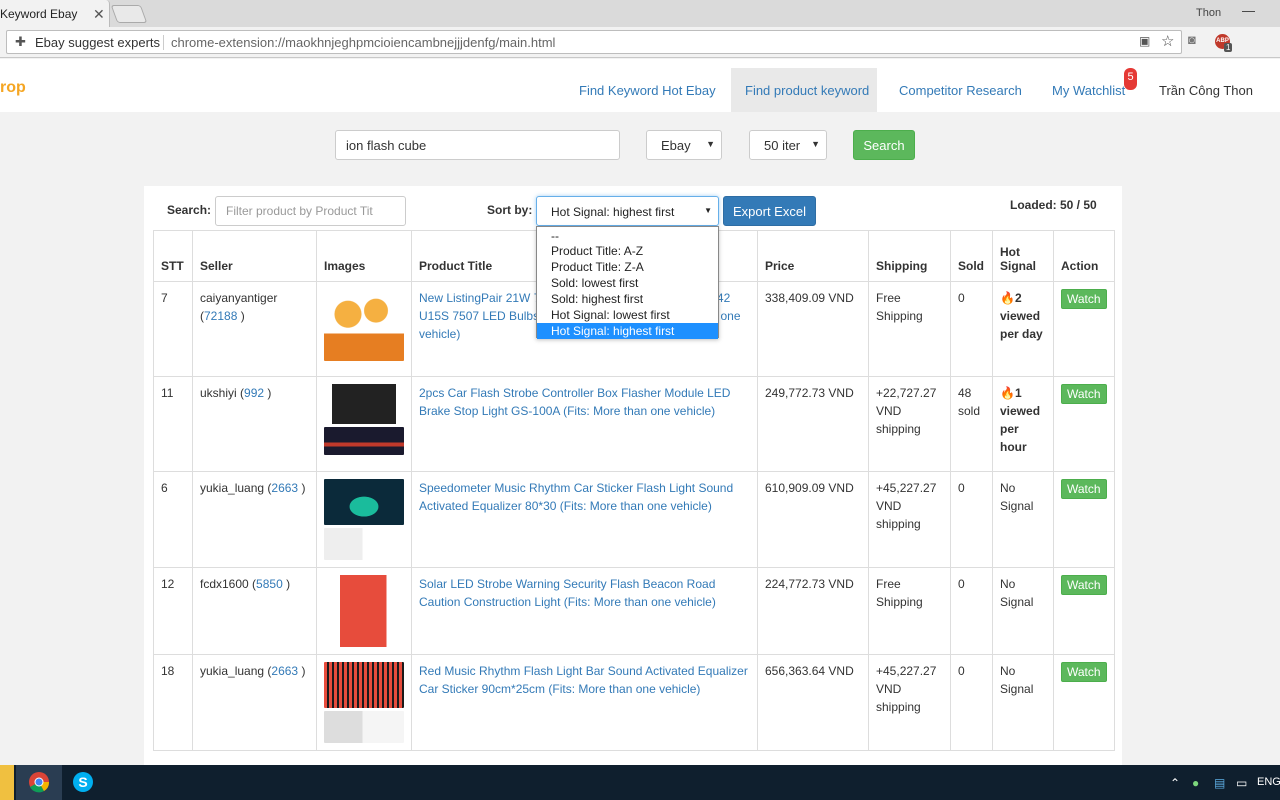 Image resolution: width=1280 pixels, height=800 pixels. Describe the element at coordinates (1084, 256) in the screenshot. I see `header-action: Action` at that location.